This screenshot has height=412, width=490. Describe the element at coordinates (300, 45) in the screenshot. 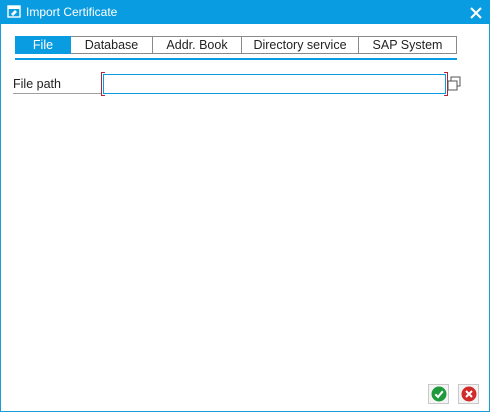

I see `tab-directory-service: Directory service` at that location.